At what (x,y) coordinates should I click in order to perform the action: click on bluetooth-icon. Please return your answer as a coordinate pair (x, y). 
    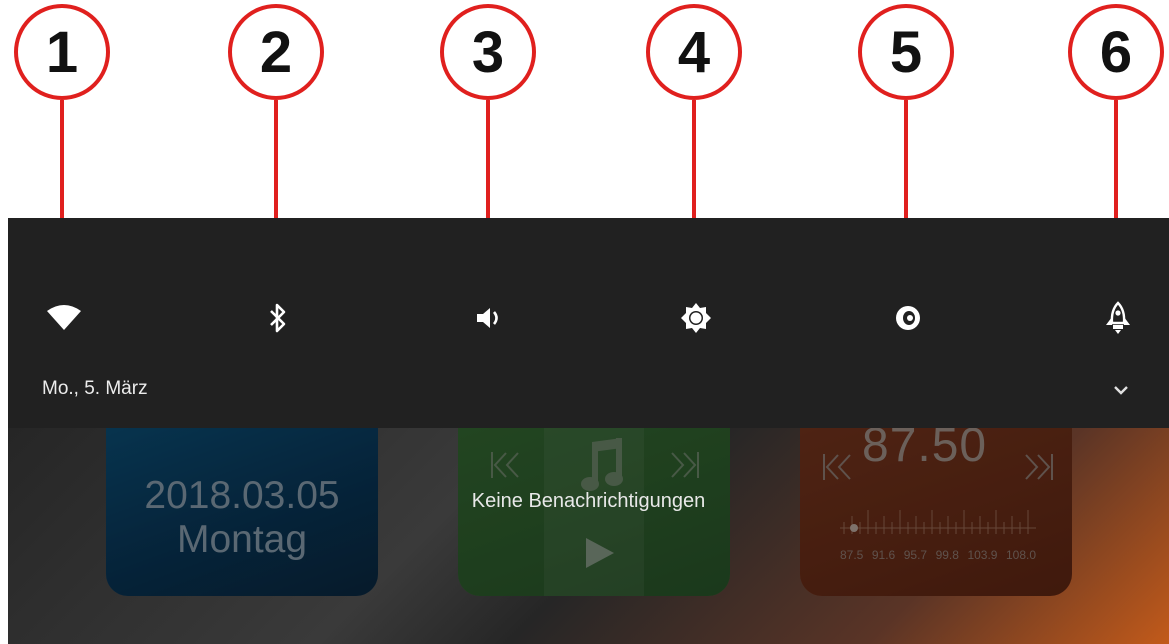
    Looking at the image, I should click on (278, 318).